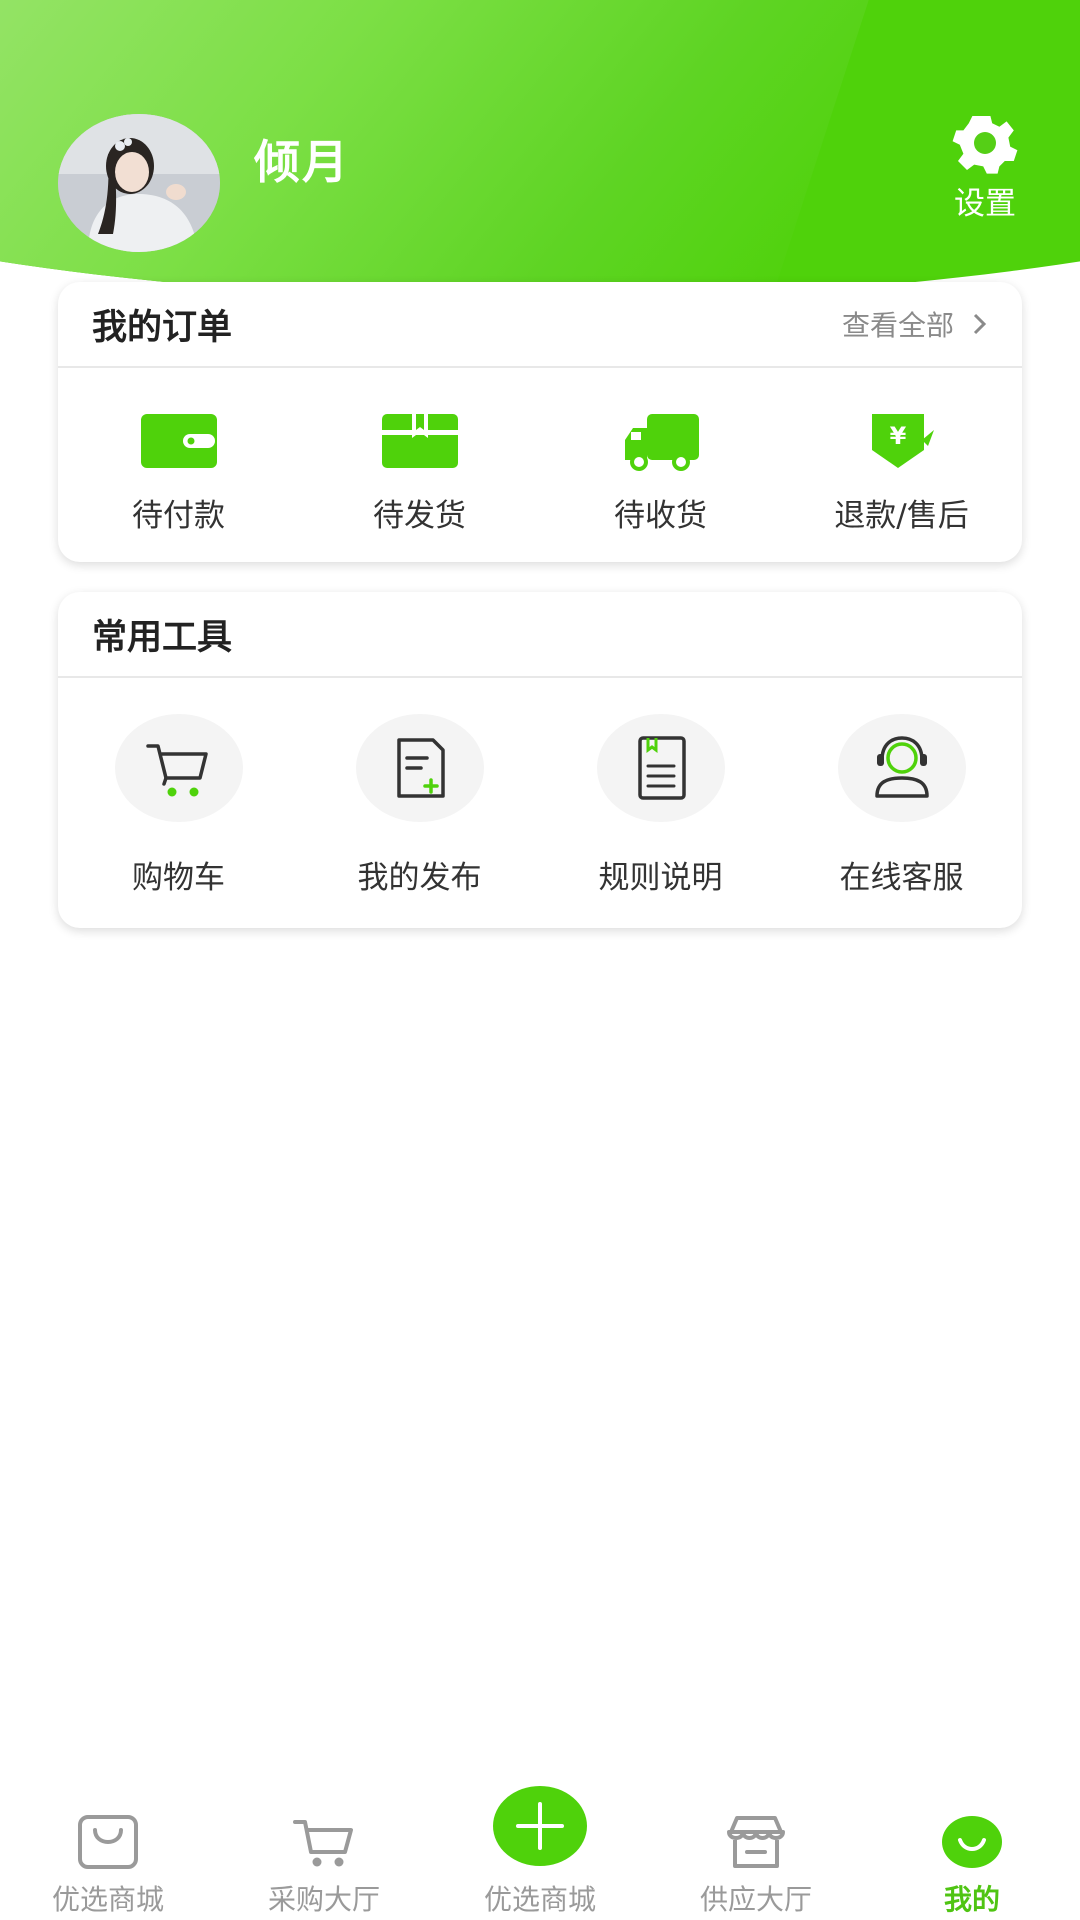  I want to click on wallet-icon, so click(178, 441).